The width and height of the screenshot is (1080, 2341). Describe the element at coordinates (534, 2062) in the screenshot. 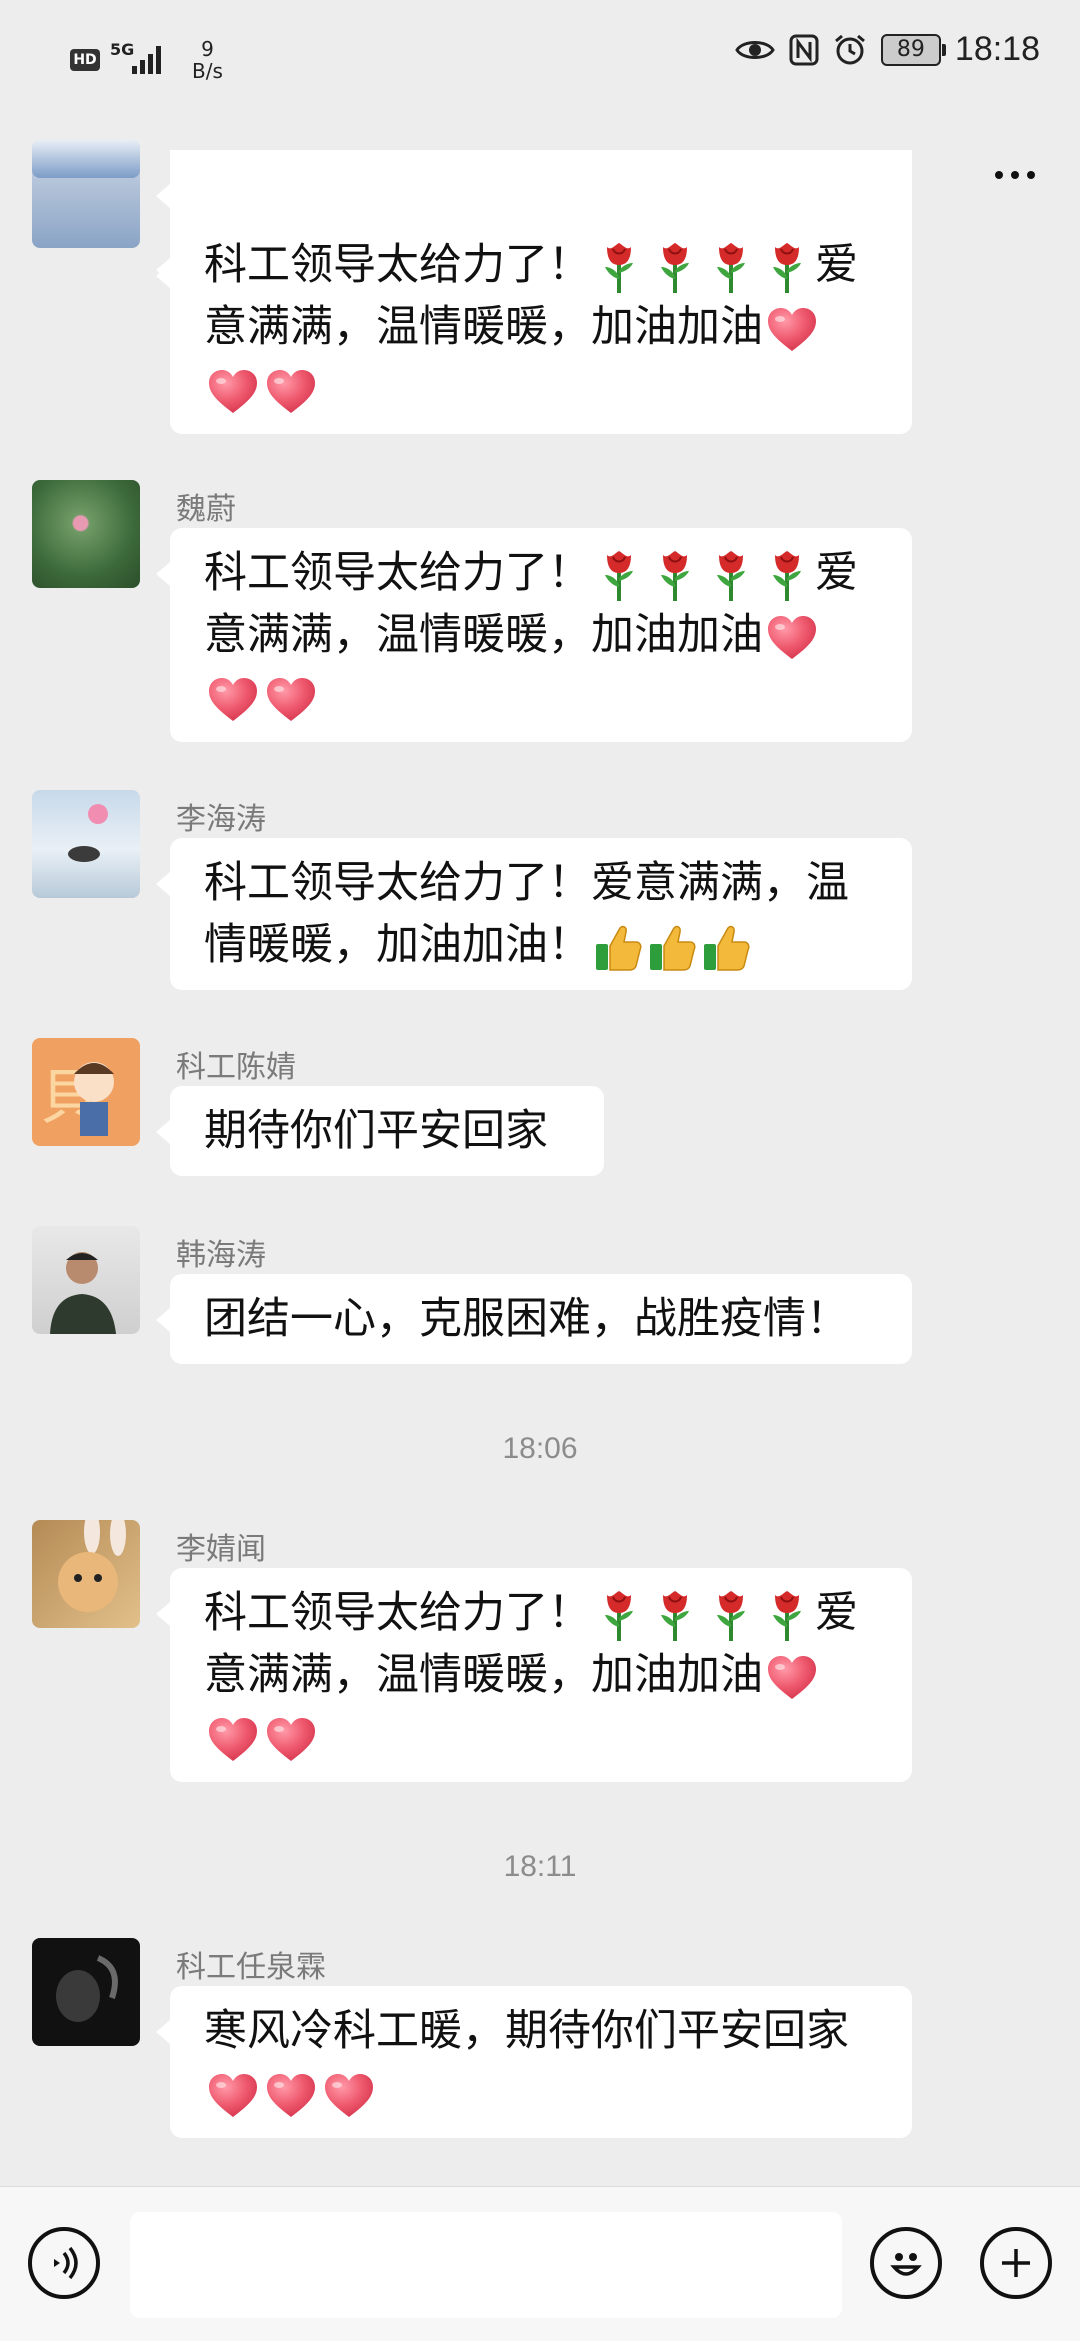

I see `message-bubble: 寒风冷科工暖，期待你们平安回家` at that location.